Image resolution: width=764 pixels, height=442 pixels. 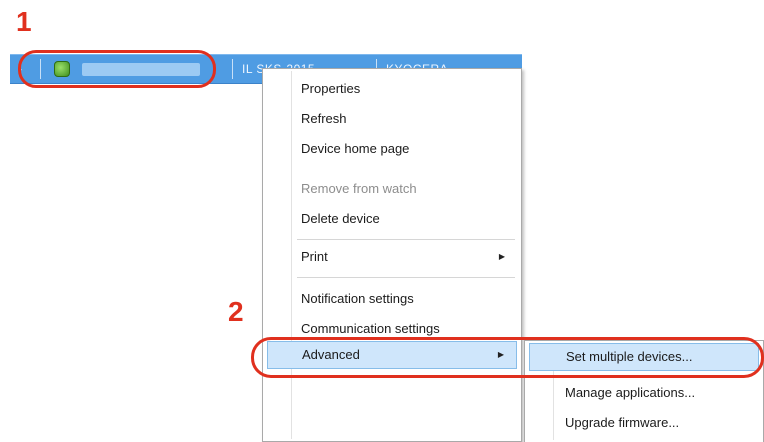 I want to click on menu-item-print: Print ▶, so click(x=392, y=257).